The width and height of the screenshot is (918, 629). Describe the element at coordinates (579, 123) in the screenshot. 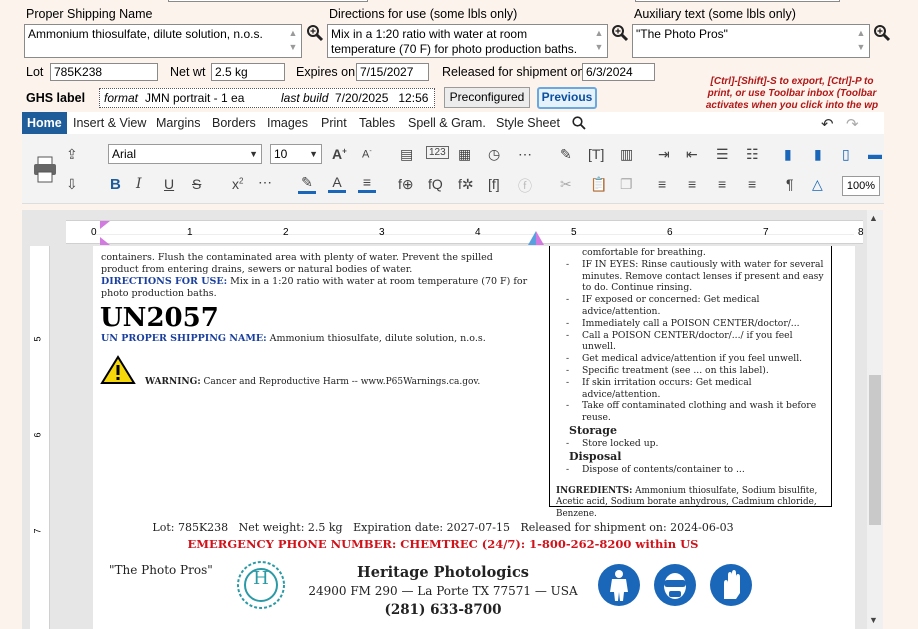

I see `search-icon` at that location.